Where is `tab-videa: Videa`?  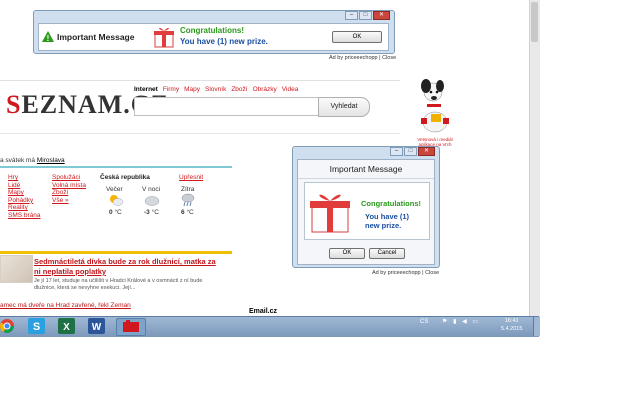
tab-videa: Videa is located at coordinates (290, 89).